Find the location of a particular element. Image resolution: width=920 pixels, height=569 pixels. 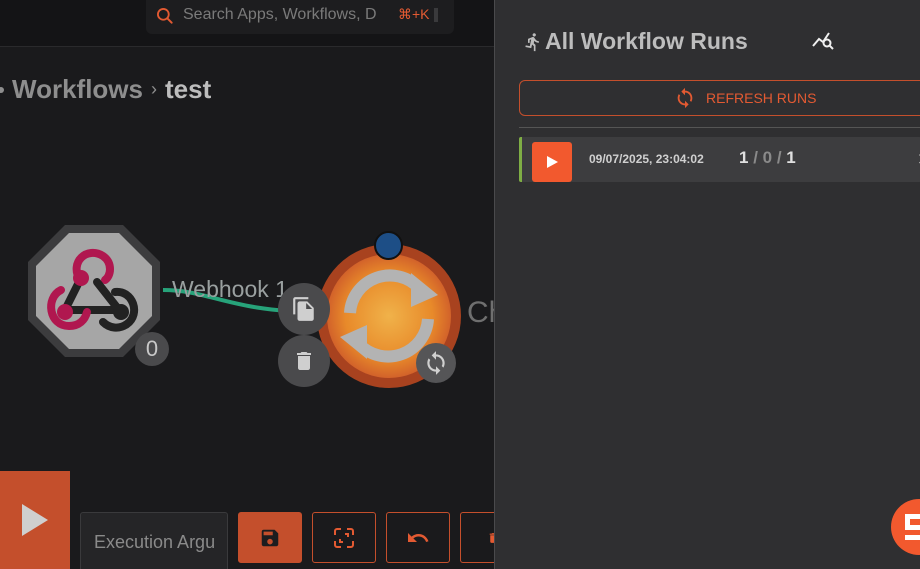

run-result-counts: 1 / 0 / 1 is located at coordinates (767, 157).